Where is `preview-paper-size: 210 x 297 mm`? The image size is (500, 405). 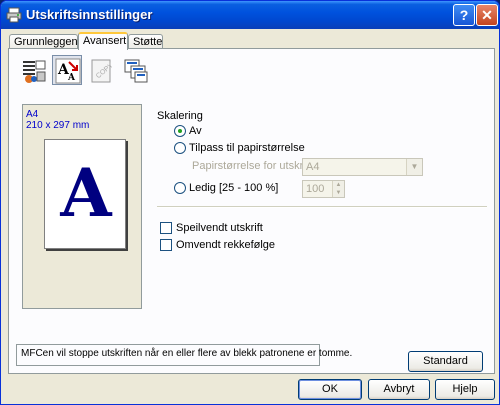
preview-paper-size: 210 x 297 mm is located at coordinates (58, 125).